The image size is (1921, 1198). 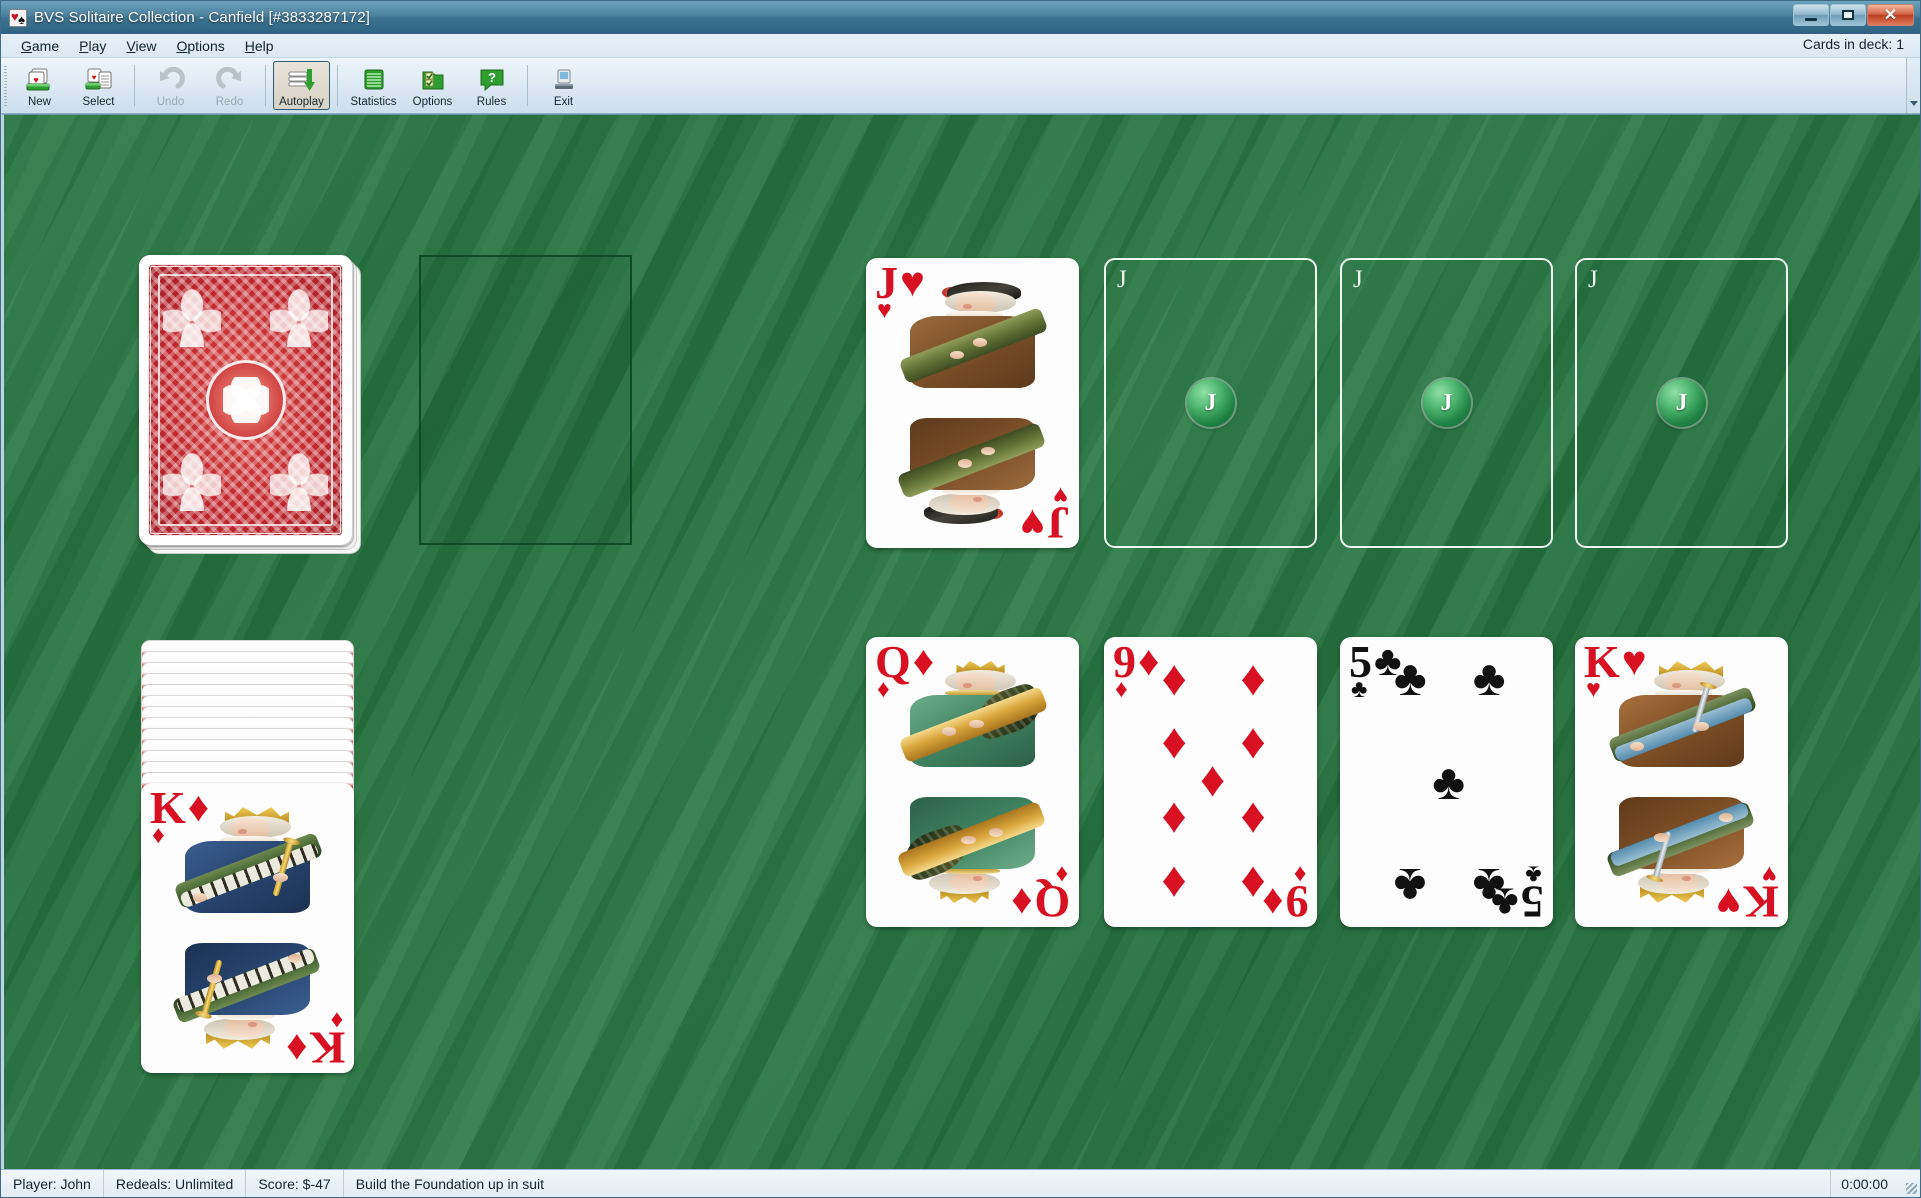 I want to click on queen-diamonds-figure, so click(x=972, y=719).